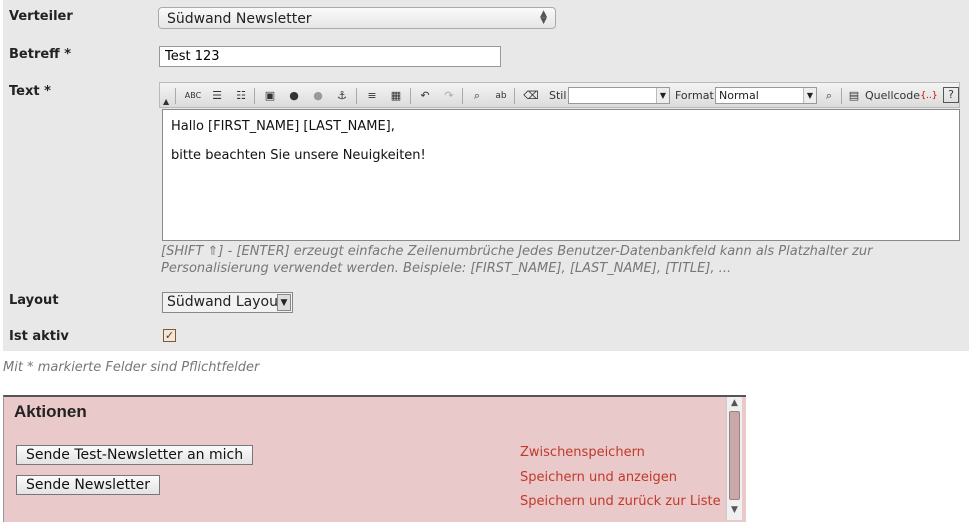  Describe the element at coordinates (620, 501) in the screenshot. I see `save-and-return-link: Speichern und zurück zur Liste` at that location.